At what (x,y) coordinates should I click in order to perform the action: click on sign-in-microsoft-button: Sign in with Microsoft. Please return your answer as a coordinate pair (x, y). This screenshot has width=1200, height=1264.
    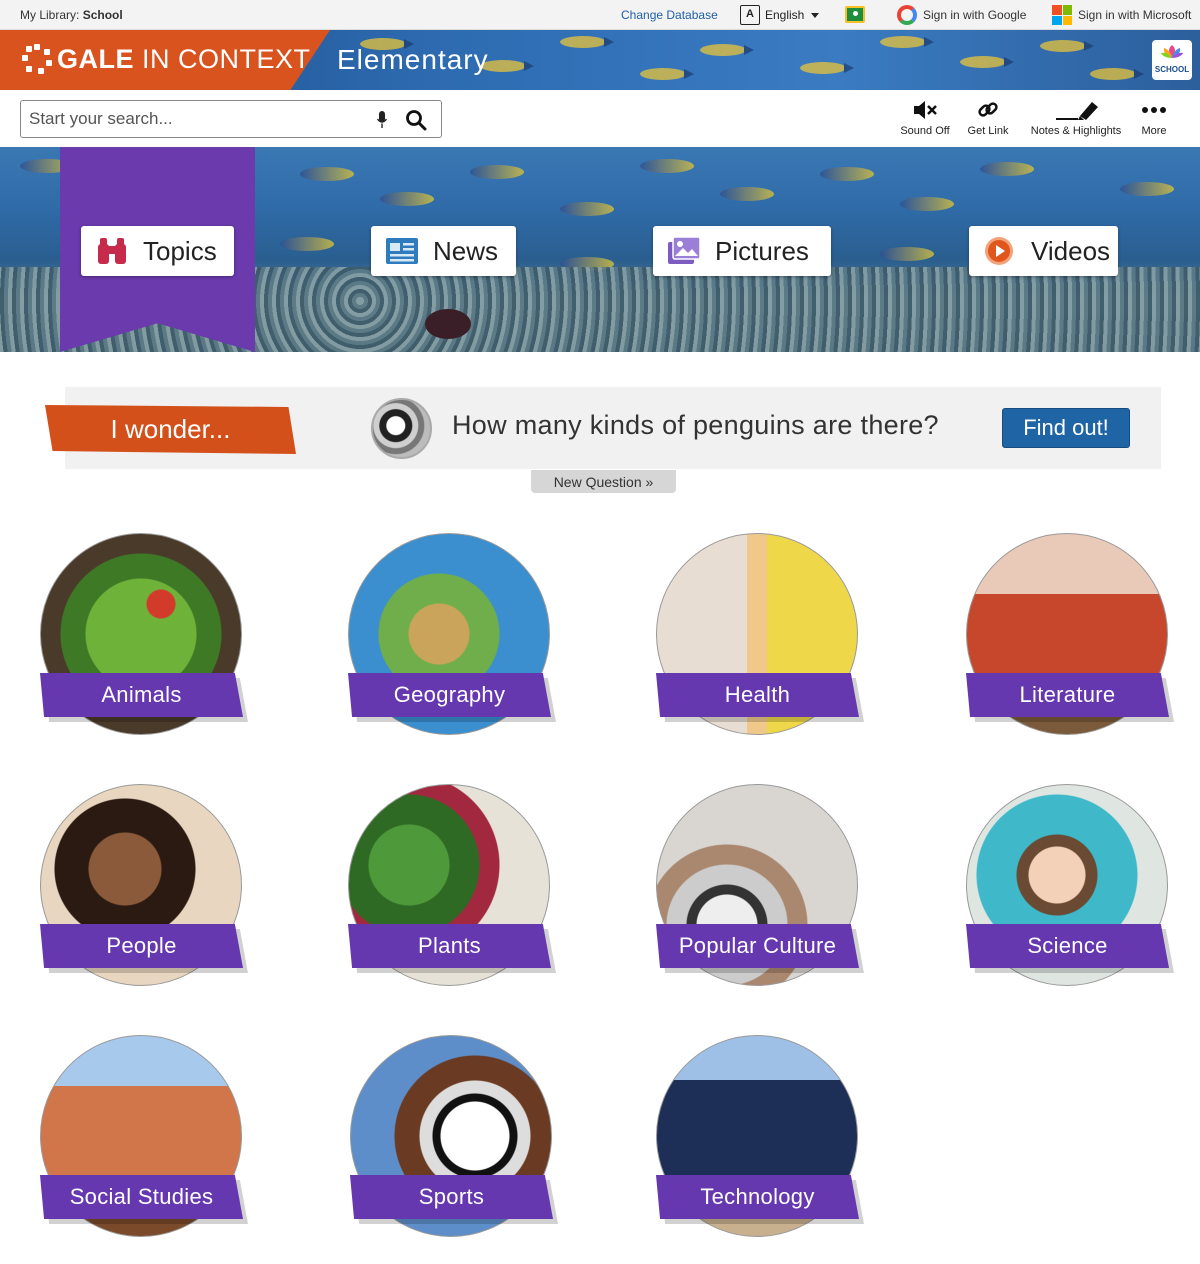
    Looking at the image, I should click on (1121, 15).